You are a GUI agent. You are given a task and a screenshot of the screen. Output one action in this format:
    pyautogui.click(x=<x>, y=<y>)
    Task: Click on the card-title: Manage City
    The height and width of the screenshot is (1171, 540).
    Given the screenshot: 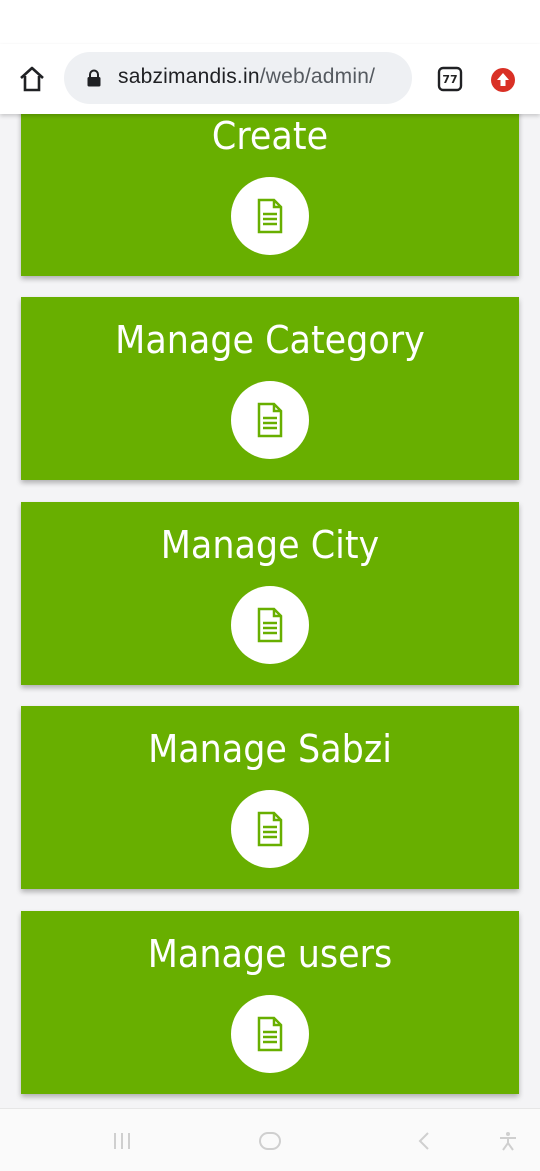 What is the action you would take?
    pyautogui.click(x=270, y=545)
    